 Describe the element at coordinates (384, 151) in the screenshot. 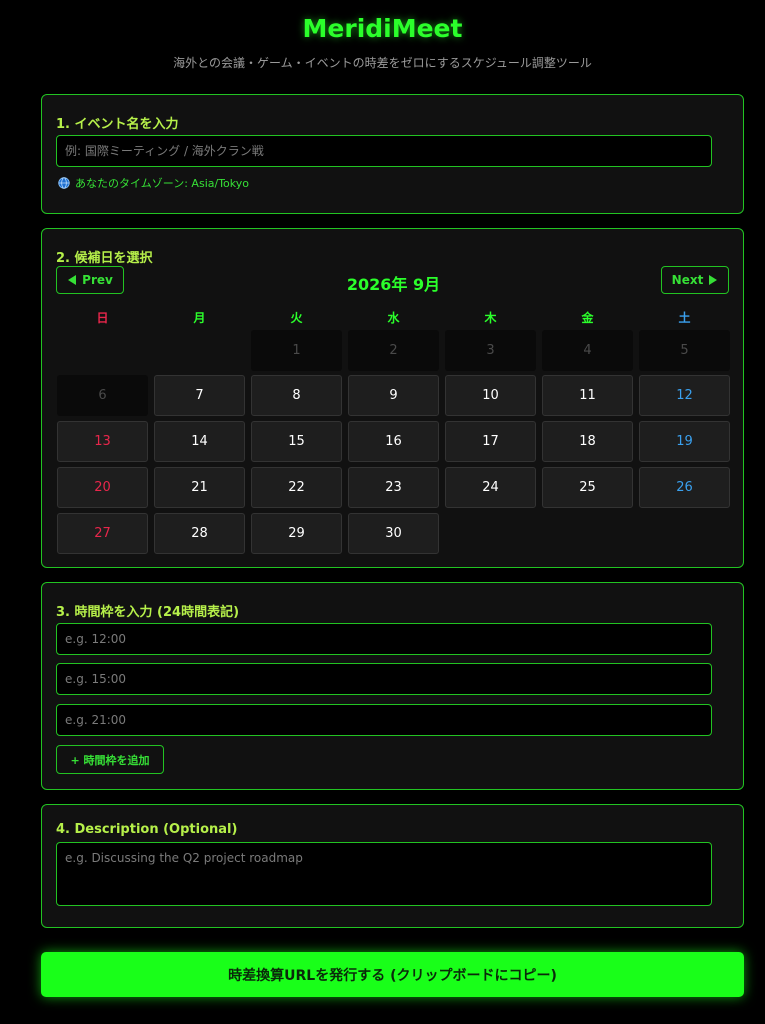

I see `event-name-input` at that location.